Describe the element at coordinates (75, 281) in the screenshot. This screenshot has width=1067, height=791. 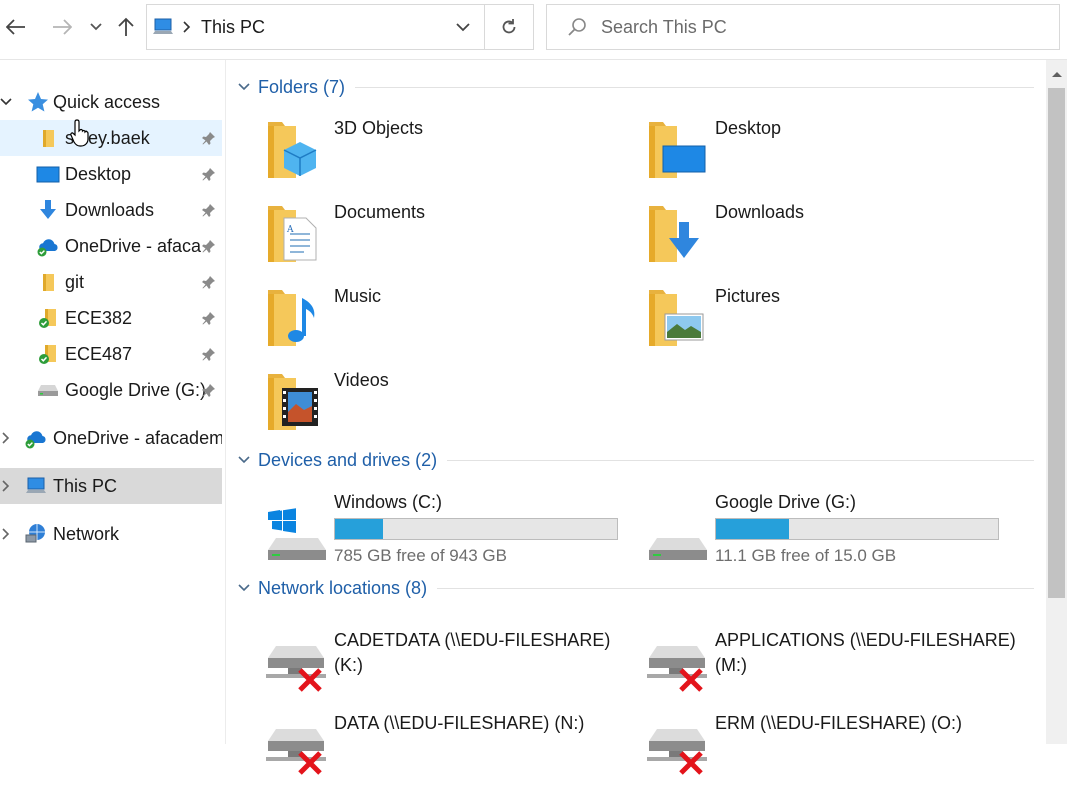
I see `sidebar-item-label: git` at that location.